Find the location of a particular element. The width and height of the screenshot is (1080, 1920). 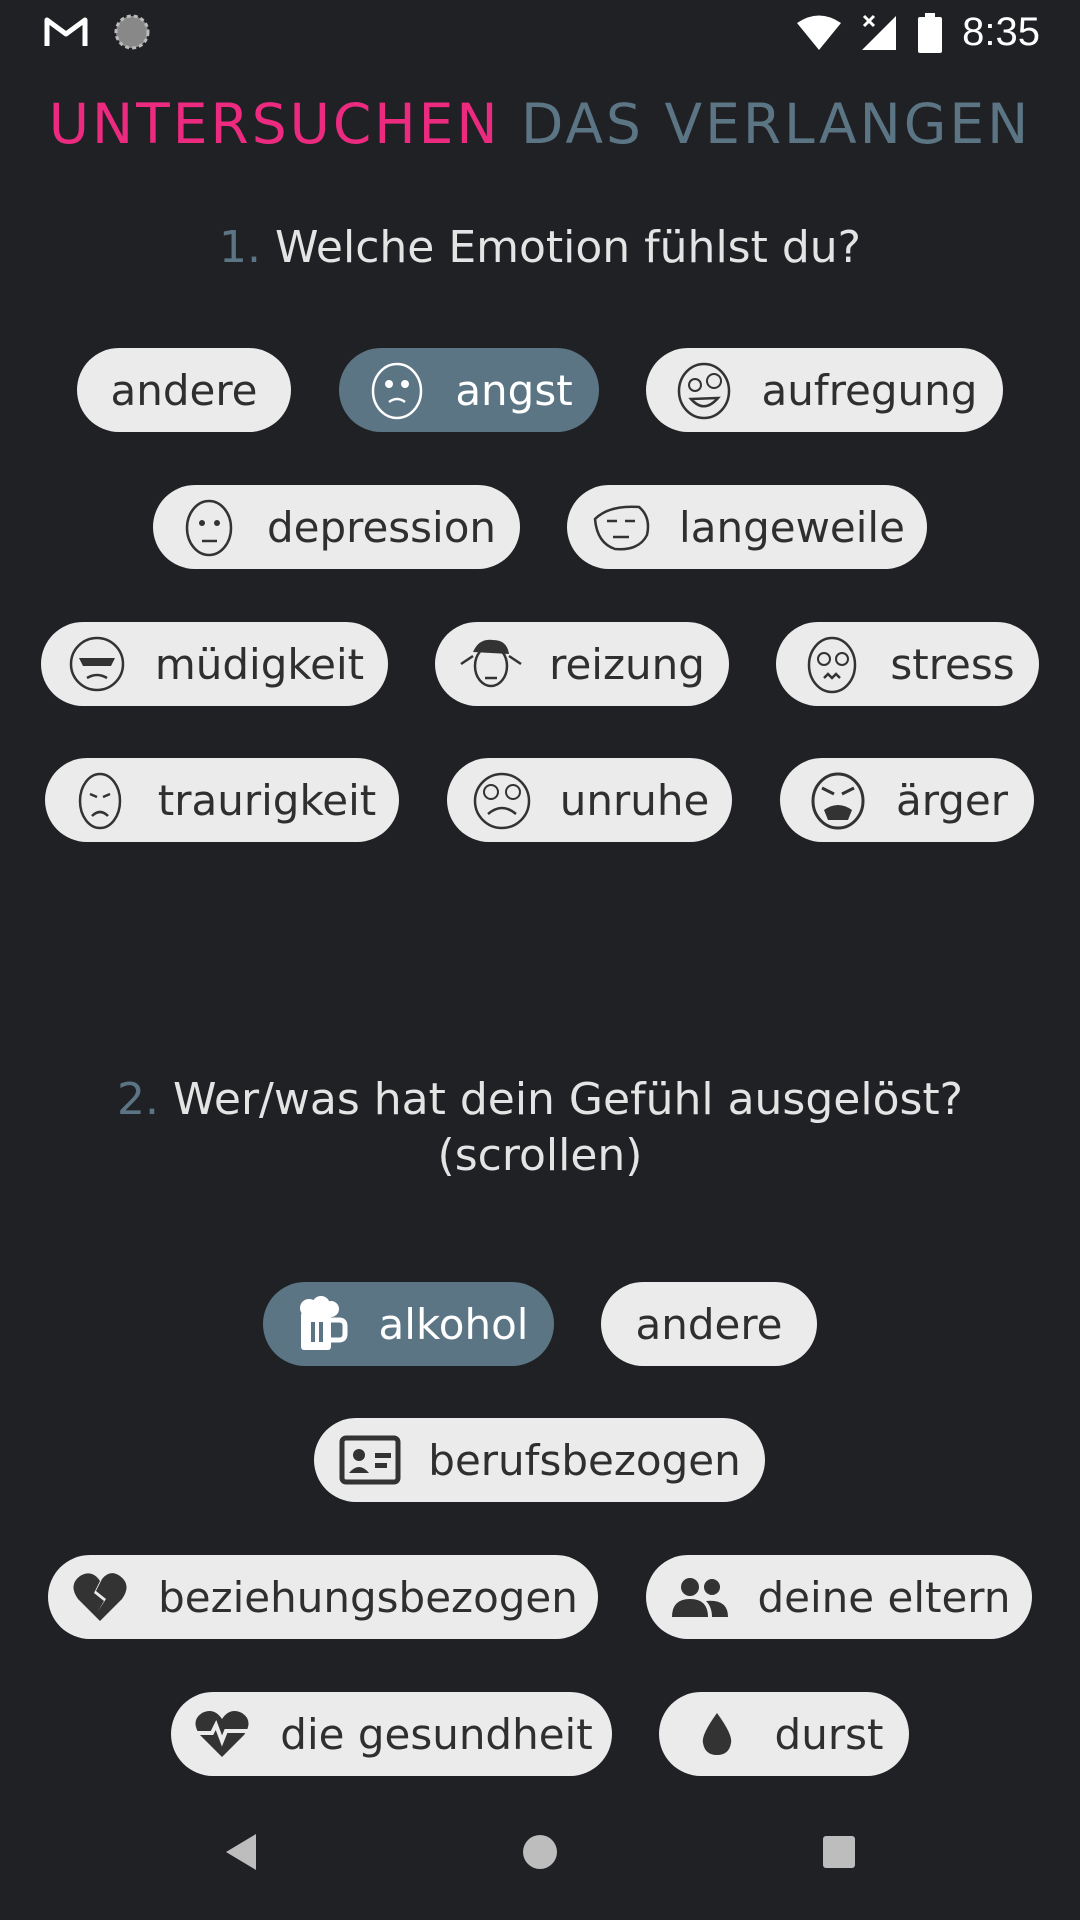

chip-label: angst is located at coordinates (514, 390).